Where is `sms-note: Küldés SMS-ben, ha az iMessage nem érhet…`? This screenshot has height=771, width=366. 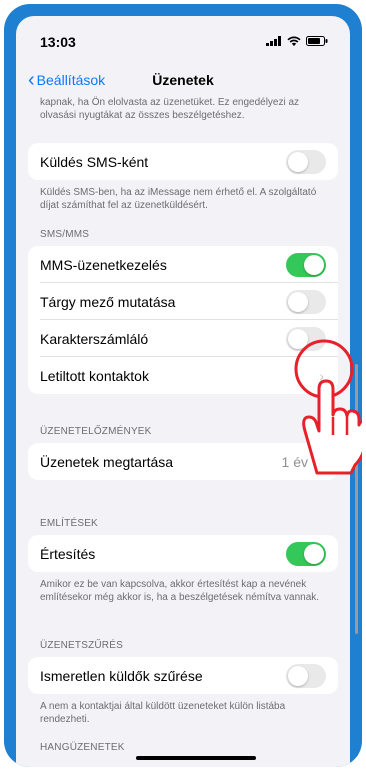
sms-note: Küldés SMS-ben, ha az iMessage nem érhet… is located at coordinates (178, 199).